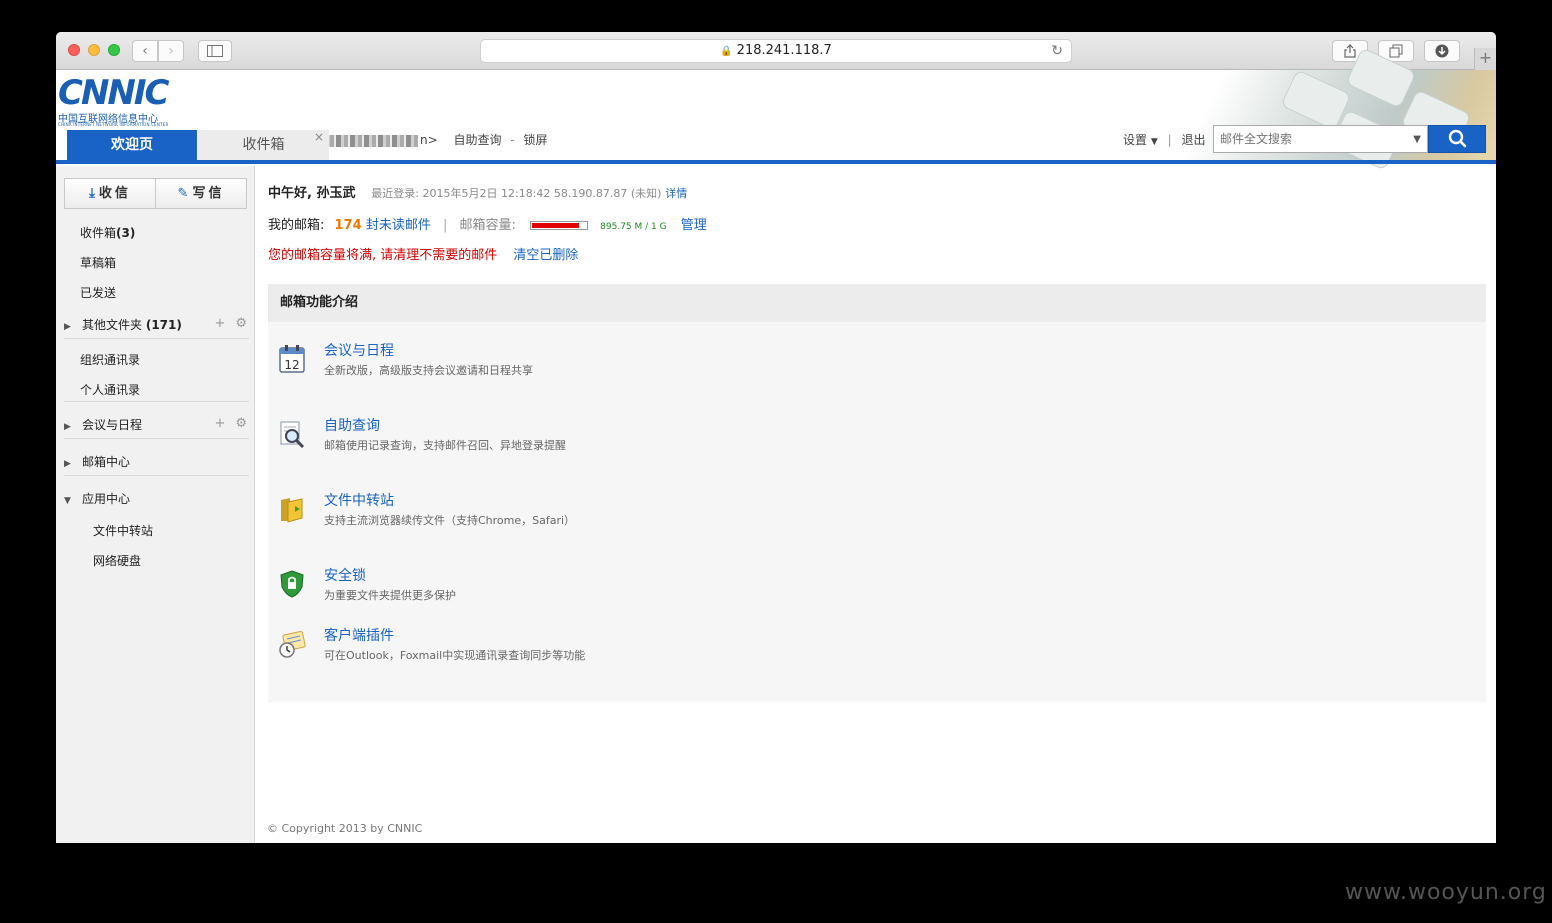 This screenshot has width=1552, height=923. Describe the element at coordinates (776, 162) in the screenshot. I see `tab-underline` at that location.